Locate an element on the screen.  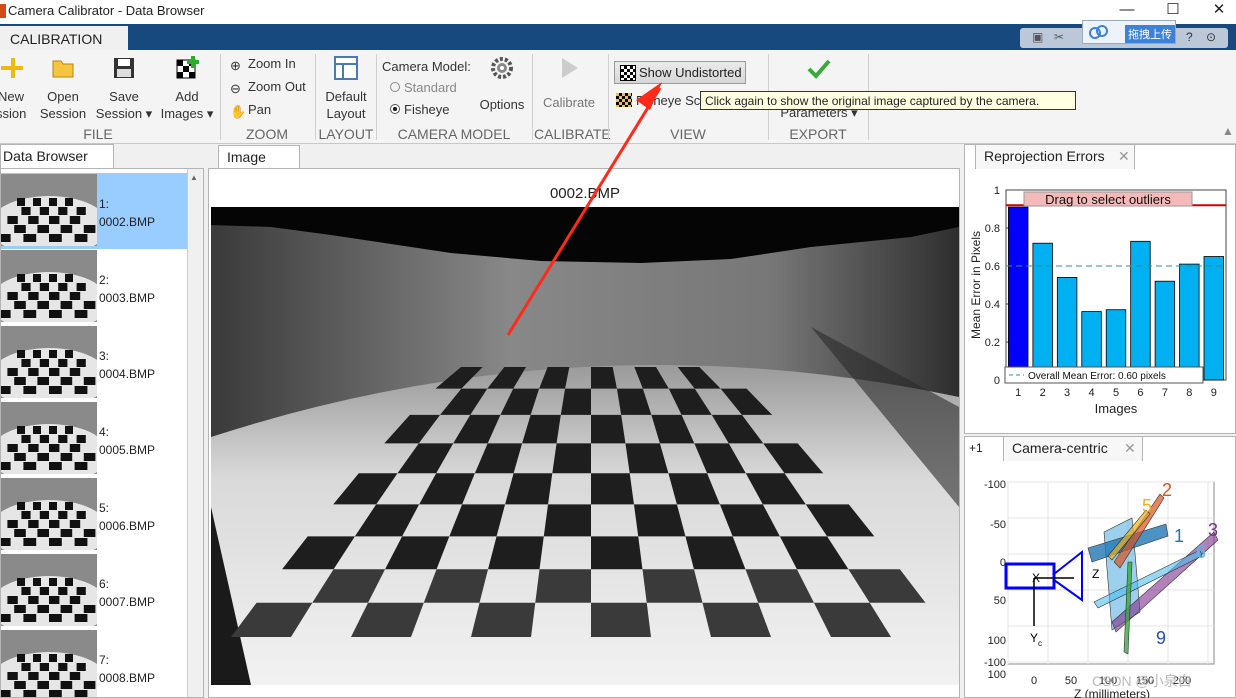
default-layout-button: Default Layout is located at coordinates (346, 88).